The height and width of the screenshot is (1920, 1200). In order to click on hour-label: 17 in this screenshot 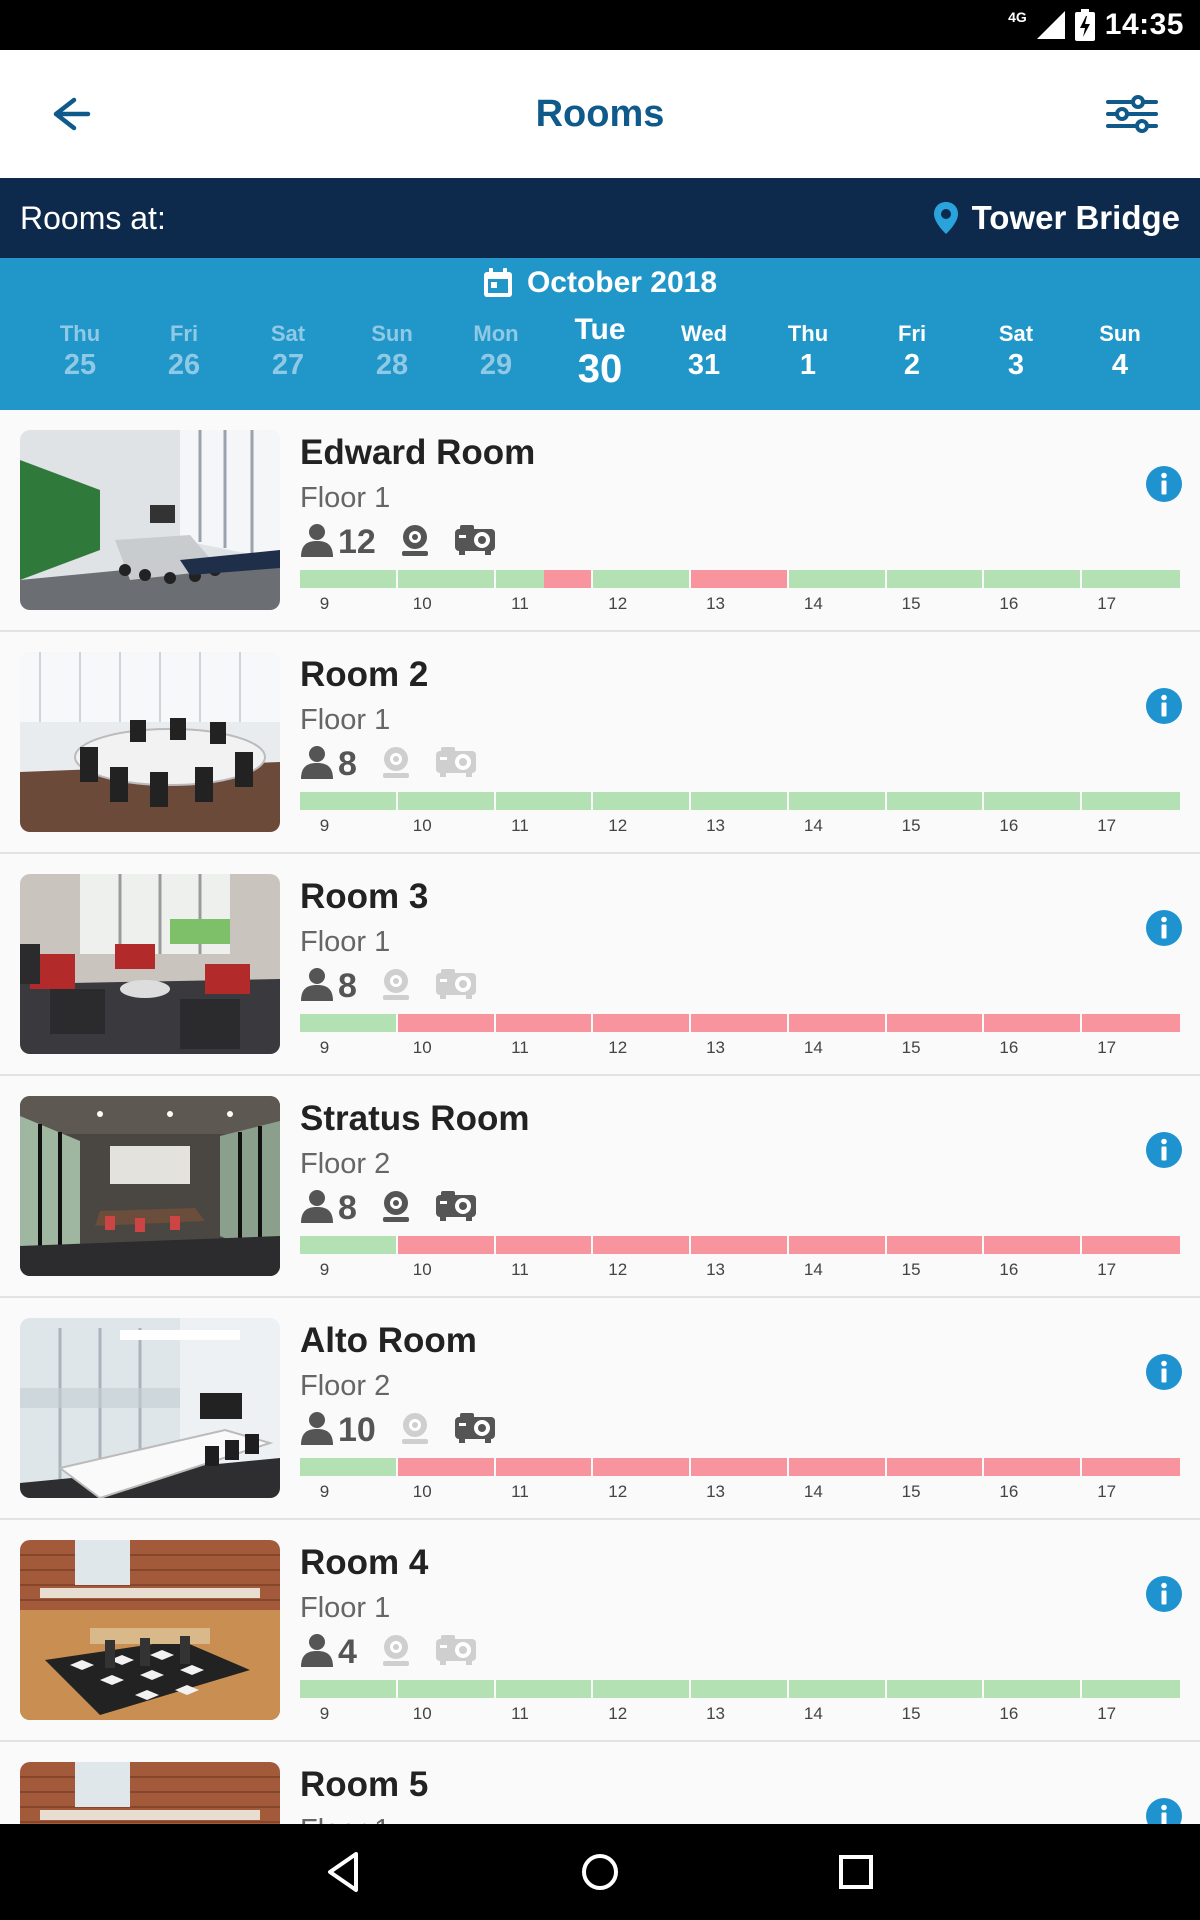, I will do `click(1107, 825)`.